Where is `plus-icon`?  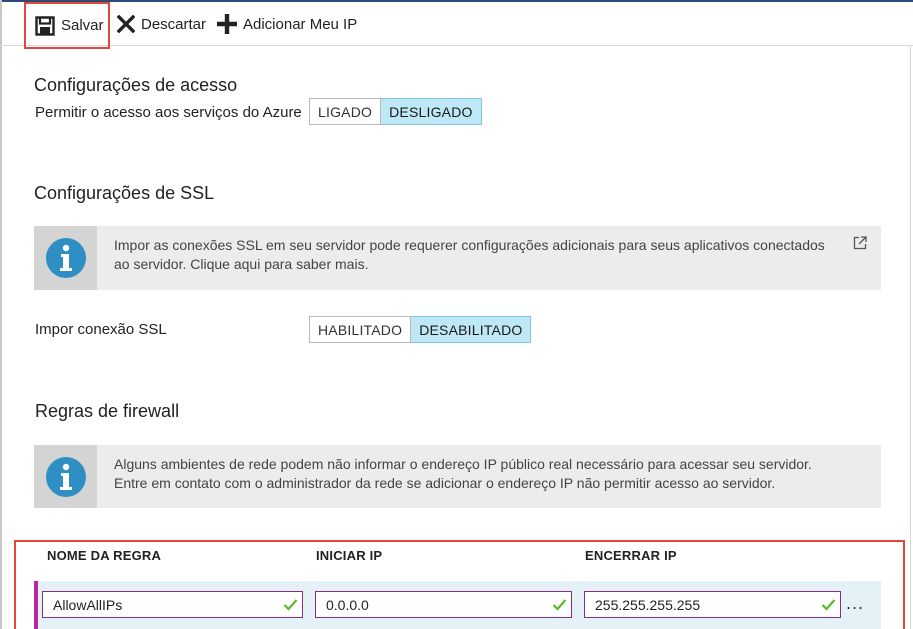 plus-icon is located at coordinates (227, 24).